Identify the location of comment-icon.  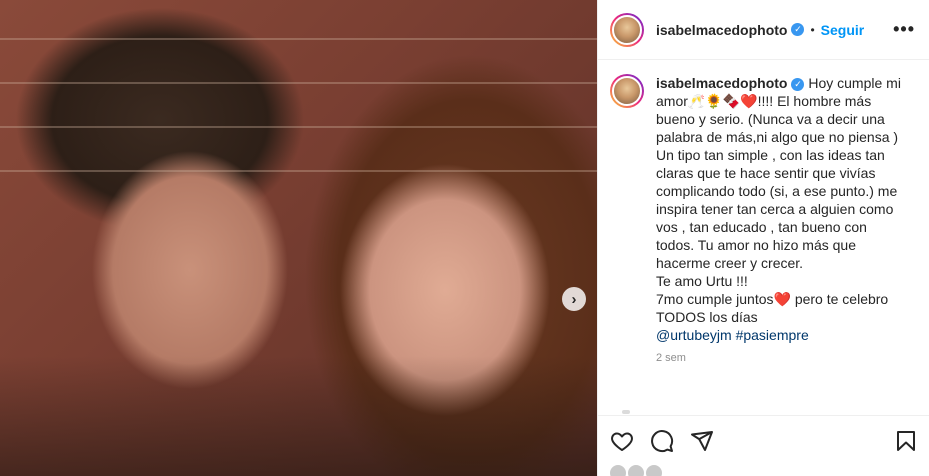
(662, 441).